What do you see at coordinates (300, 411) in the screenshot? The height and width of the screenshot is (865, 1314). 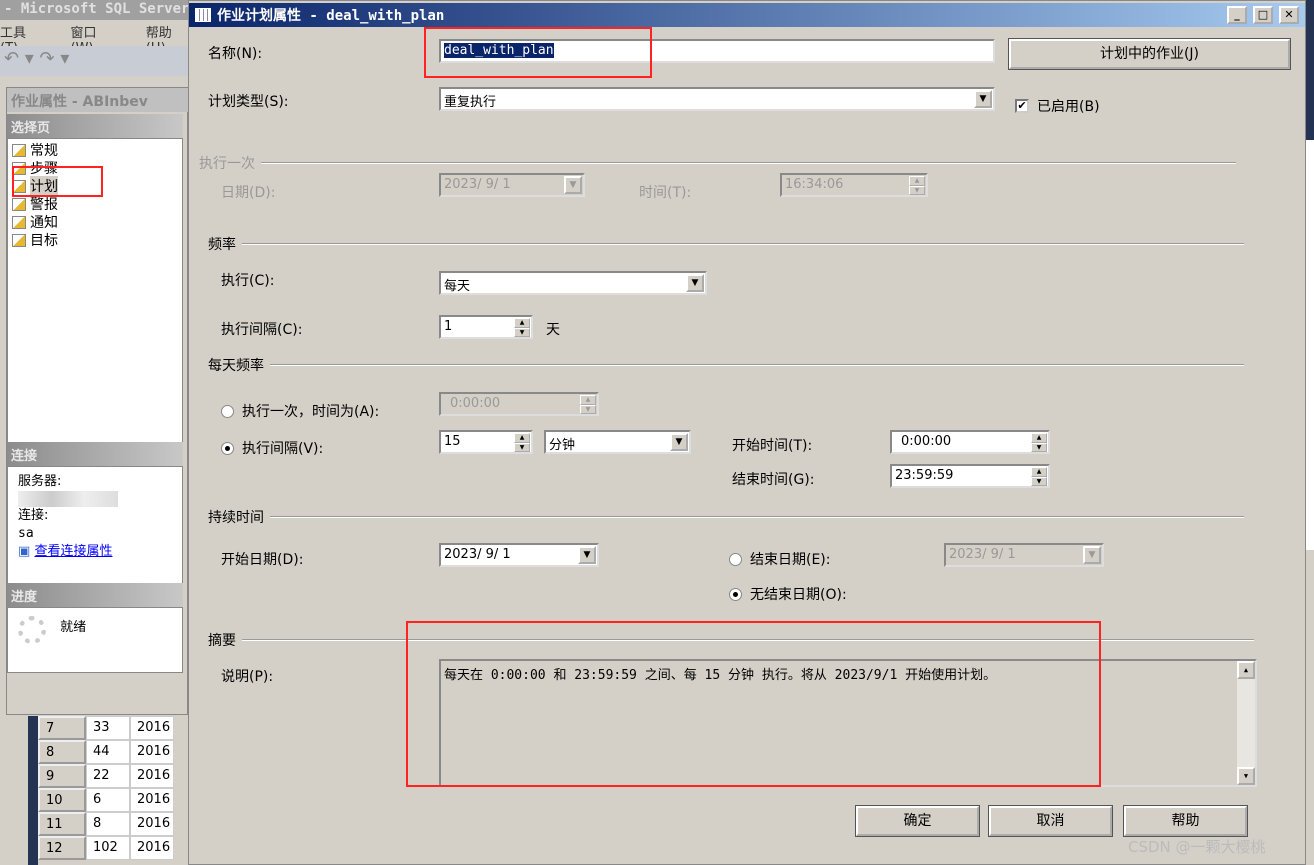 I see `occurs-once-radio: 执行一次，时间为(A):` at bounding box center [300, 411].